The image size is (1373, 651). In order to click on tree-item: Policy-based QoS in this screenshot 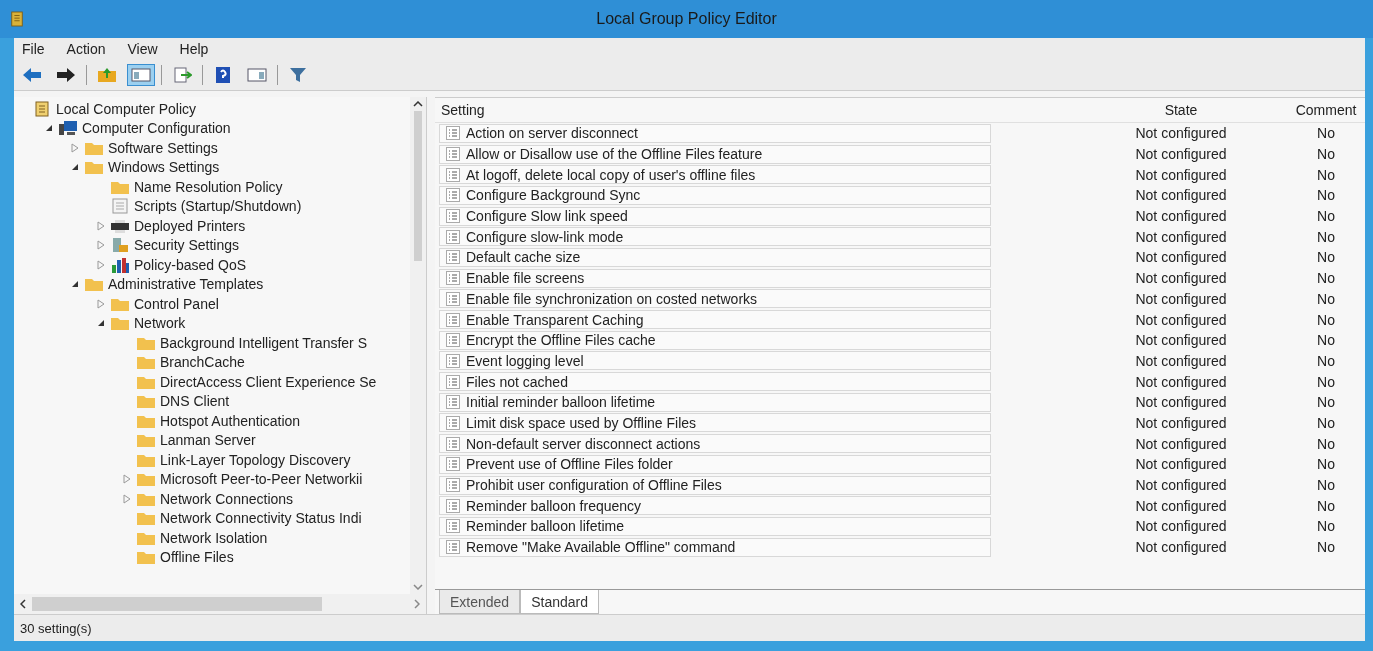, I will do `click(190, 264)`.